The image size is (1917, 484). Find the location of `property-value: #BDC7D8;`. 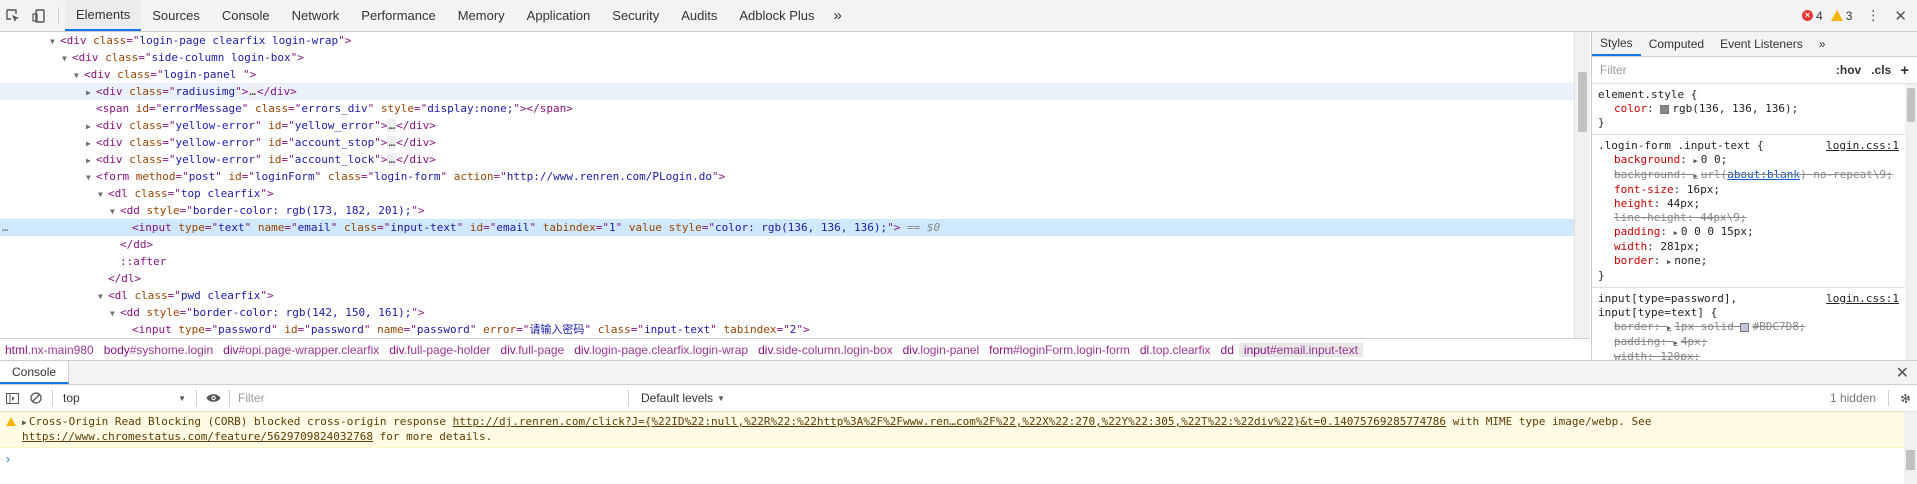

property-value: #BDC7D8; is located at coordinates (1778, 326).